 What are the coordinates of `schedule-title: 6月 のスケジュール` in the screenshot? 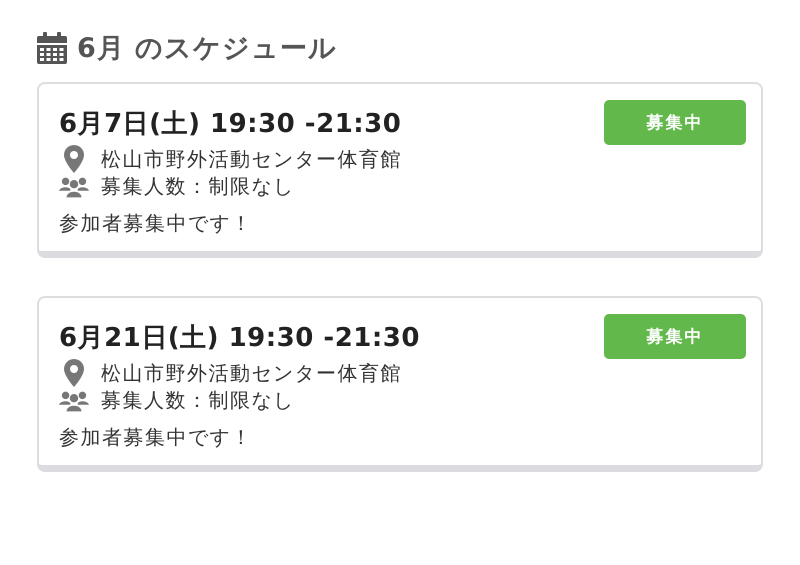 It's located at (207, 49).